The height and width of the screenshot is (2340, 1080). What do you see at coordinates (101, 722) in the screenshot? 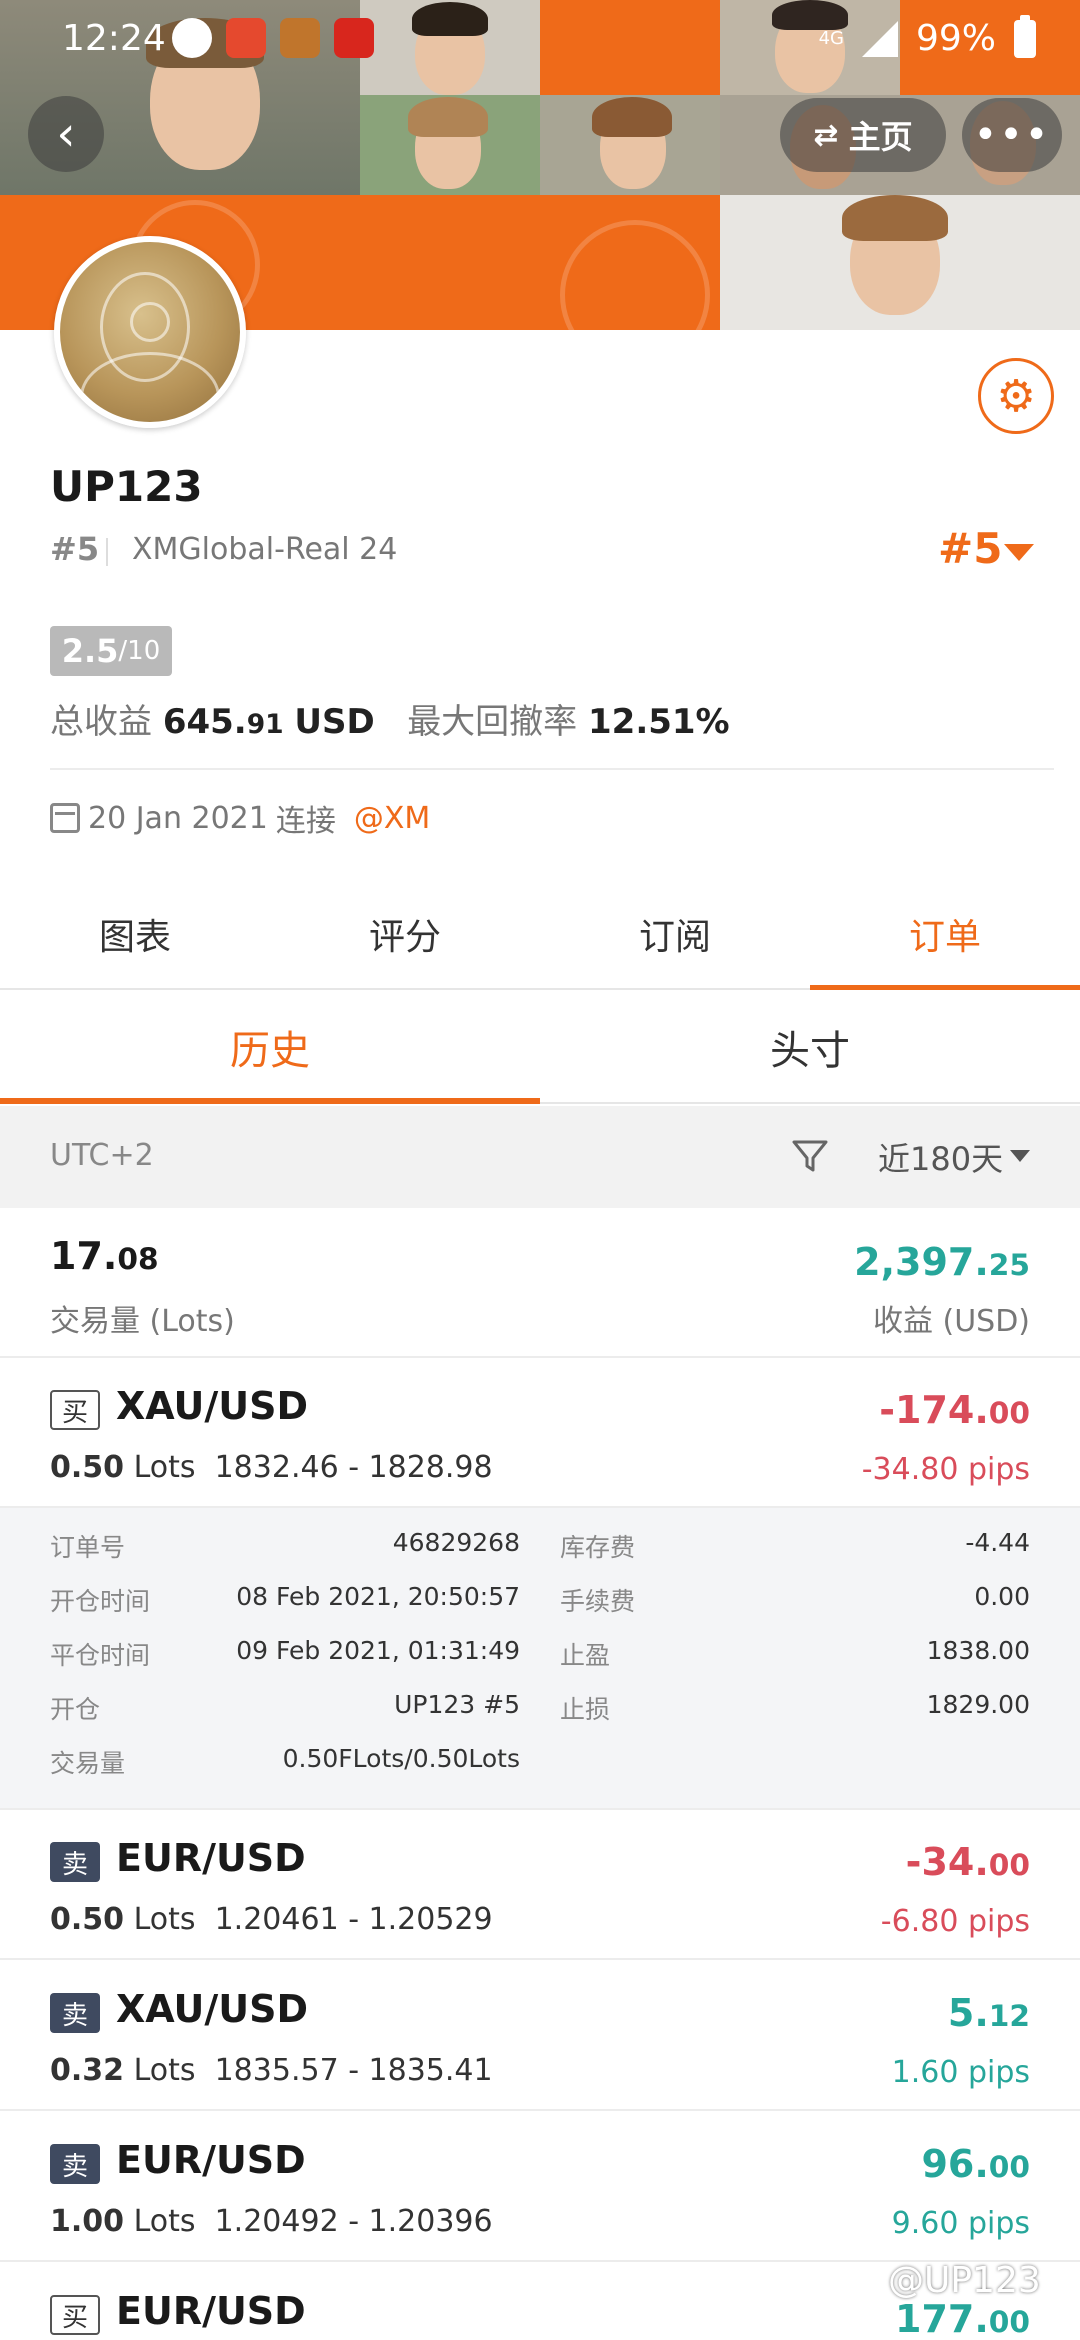
I see `total-profit-label: 总收益` at bounding box center [101, 722].